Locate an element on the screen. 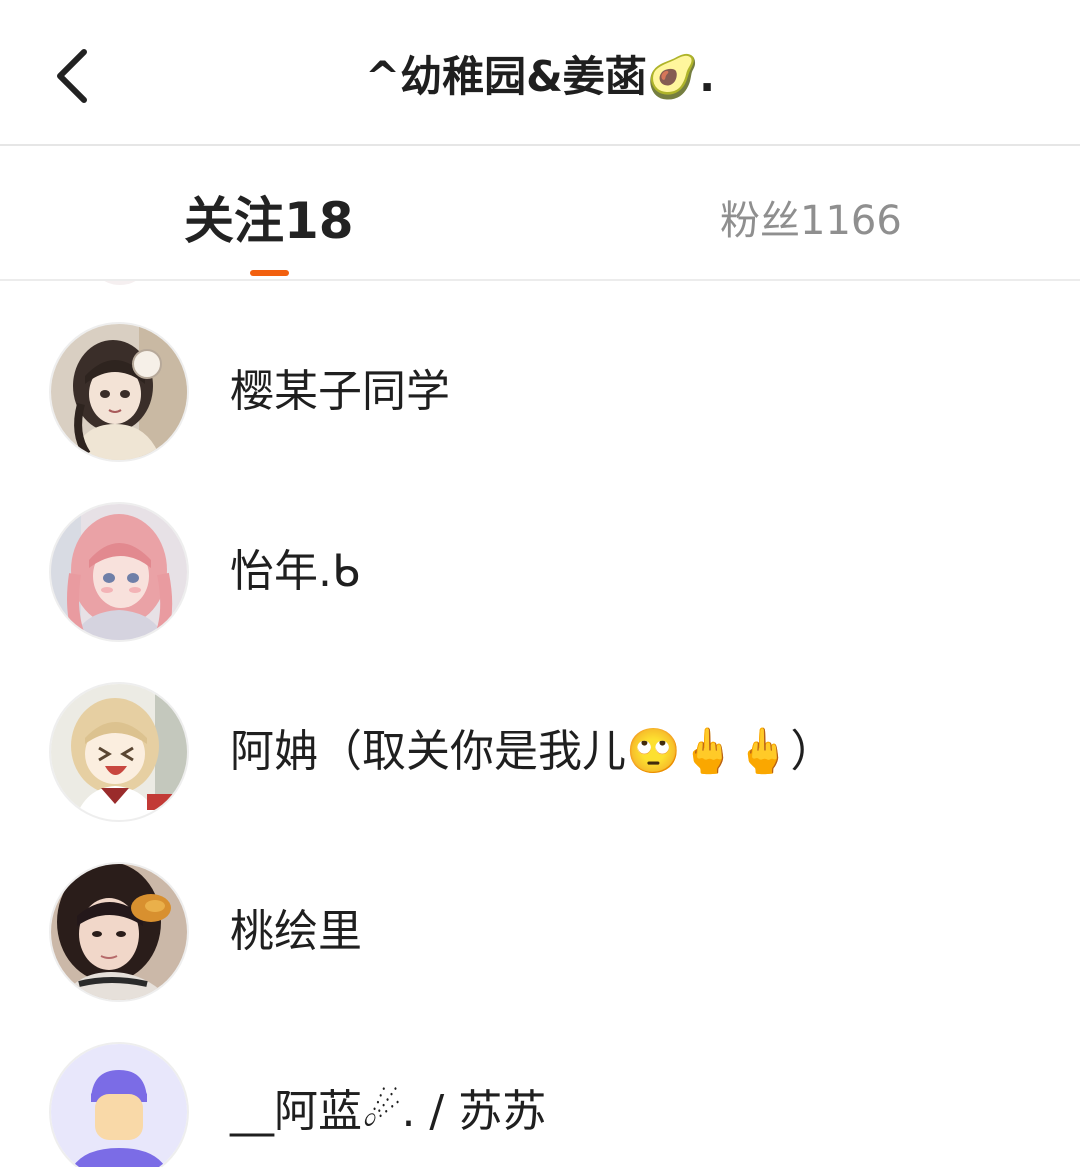 The height and width of the screenshot is (1167, 1080). girl-photo-eating-avatar is located at coordinates (119, 932).